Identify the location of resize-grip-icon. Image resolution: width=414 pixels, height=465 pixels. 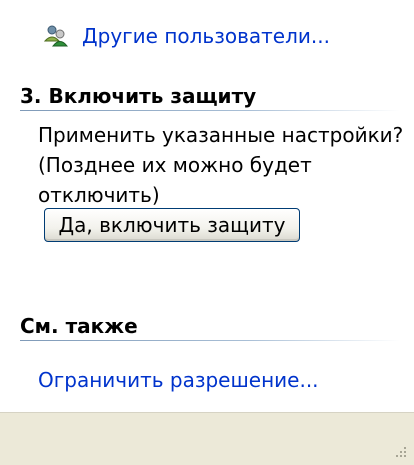
(400, 451).